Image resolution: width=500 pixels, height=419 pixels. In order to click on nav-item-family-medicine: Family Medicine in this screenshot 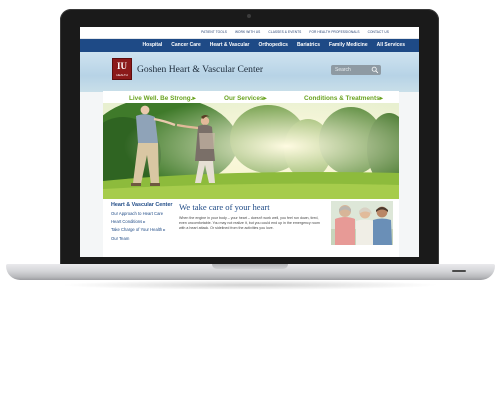, I will do `click(348, 45)`.